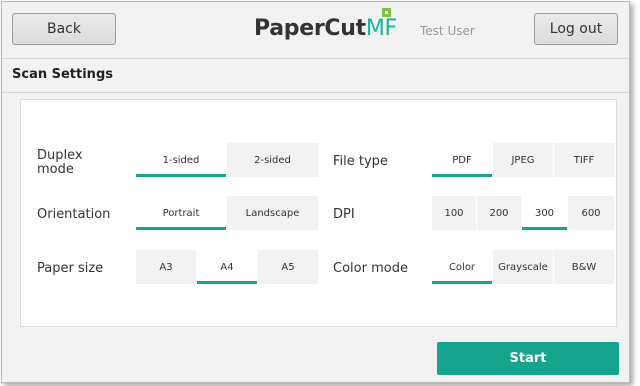 The height and width of the screenshot is (386, 640). What do you see at coordinates (70, 268) in the screenshot?
I see `paper-size-label: Paper size` at bounding box center [70, 268].